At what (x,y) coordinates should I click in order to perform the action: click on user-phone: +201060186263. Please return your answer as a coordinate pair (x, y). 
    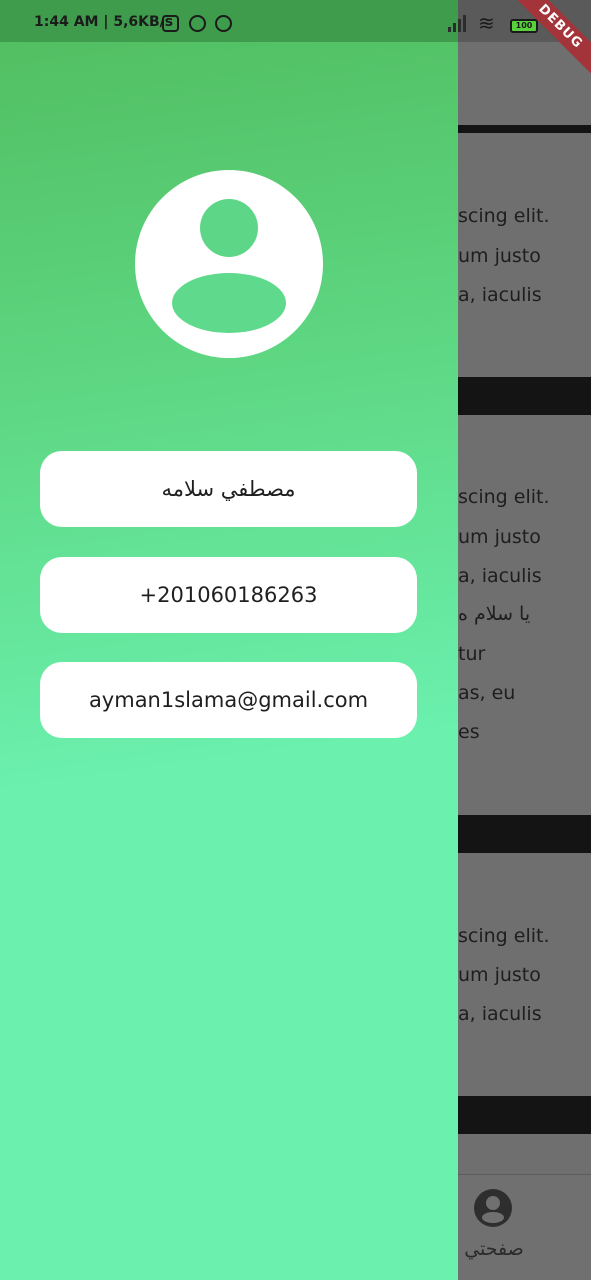
    Looking at the image, I should click on (228, 595).